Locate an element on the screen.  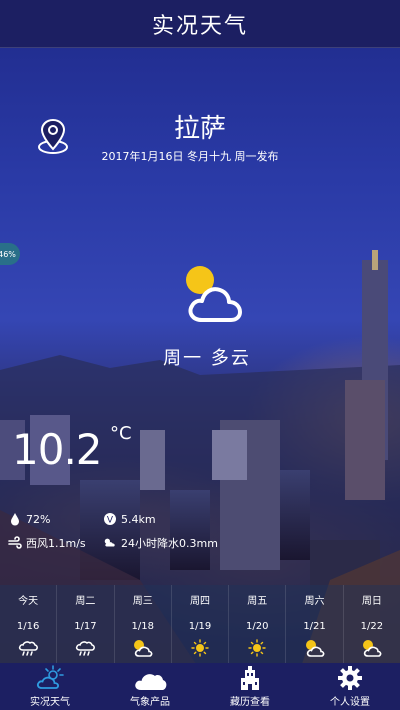
city-name: 拉萨 is located at coordinates (200, 126).